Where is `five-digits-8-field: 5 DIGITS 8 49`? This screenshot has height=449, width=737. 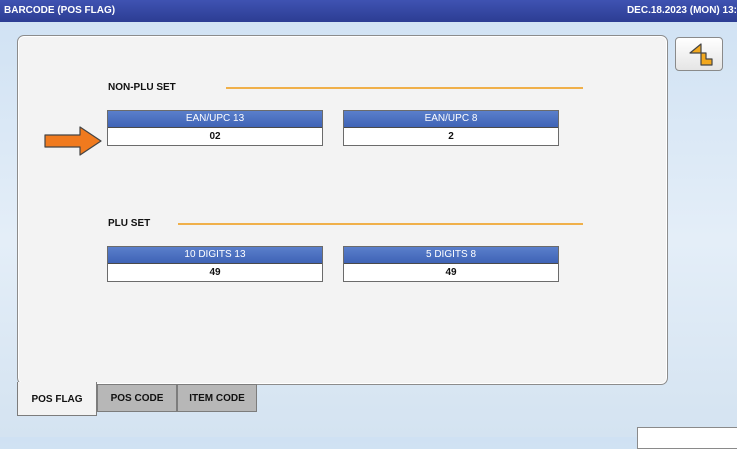
five-digits-8-field: 5 DIGITS 8 49 is located at coordinates (451, 264).